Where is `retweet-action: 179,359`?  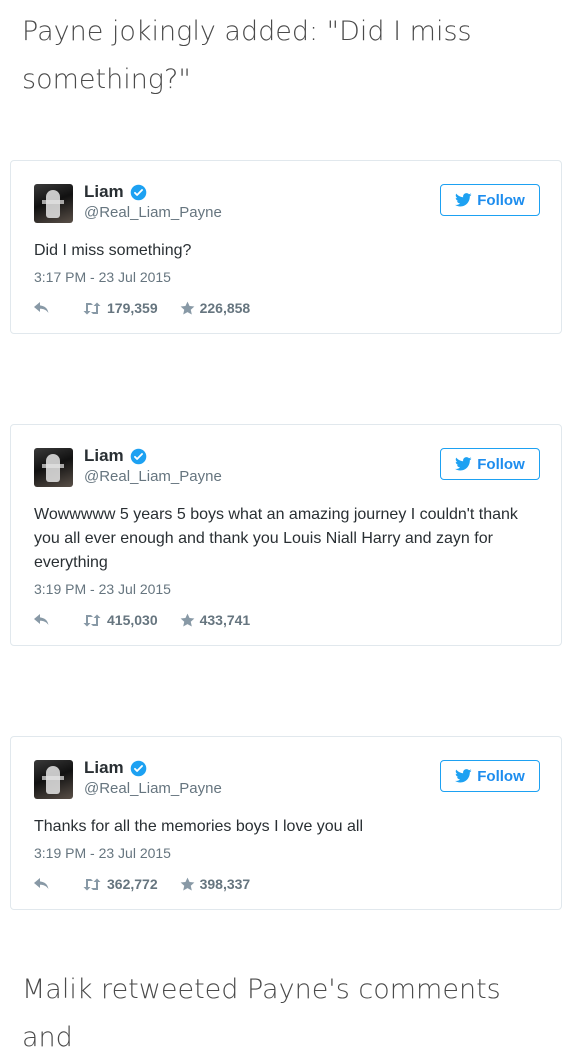 retweet-action: 179,359 is located at coordinates (120, 308).